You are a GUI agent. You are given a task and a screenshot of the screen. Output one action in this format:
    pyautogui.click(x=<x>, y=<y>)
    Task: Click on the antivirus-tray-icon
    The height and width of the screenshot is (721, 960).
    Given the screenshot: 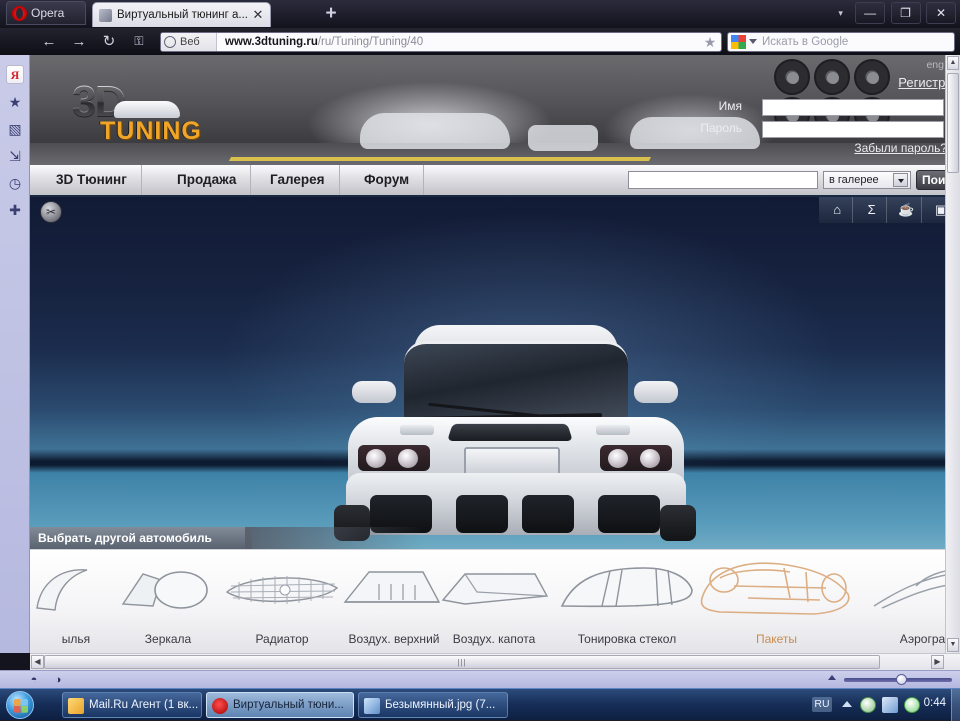 What is the action you would take?
    pyautogui.click(x=912, y=705)
    